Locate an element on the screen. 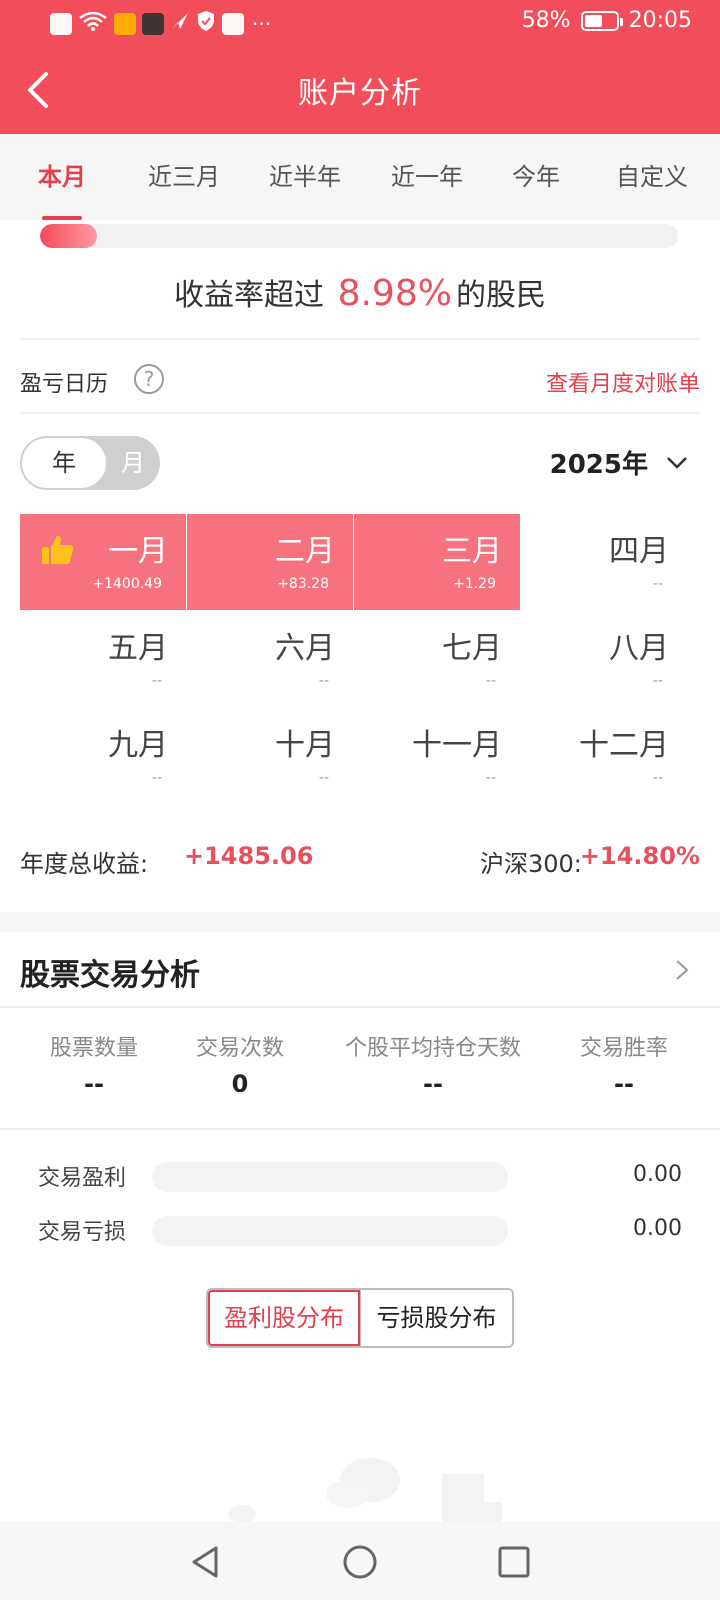  circle-home-icon is located at coordinates (360, 1562).